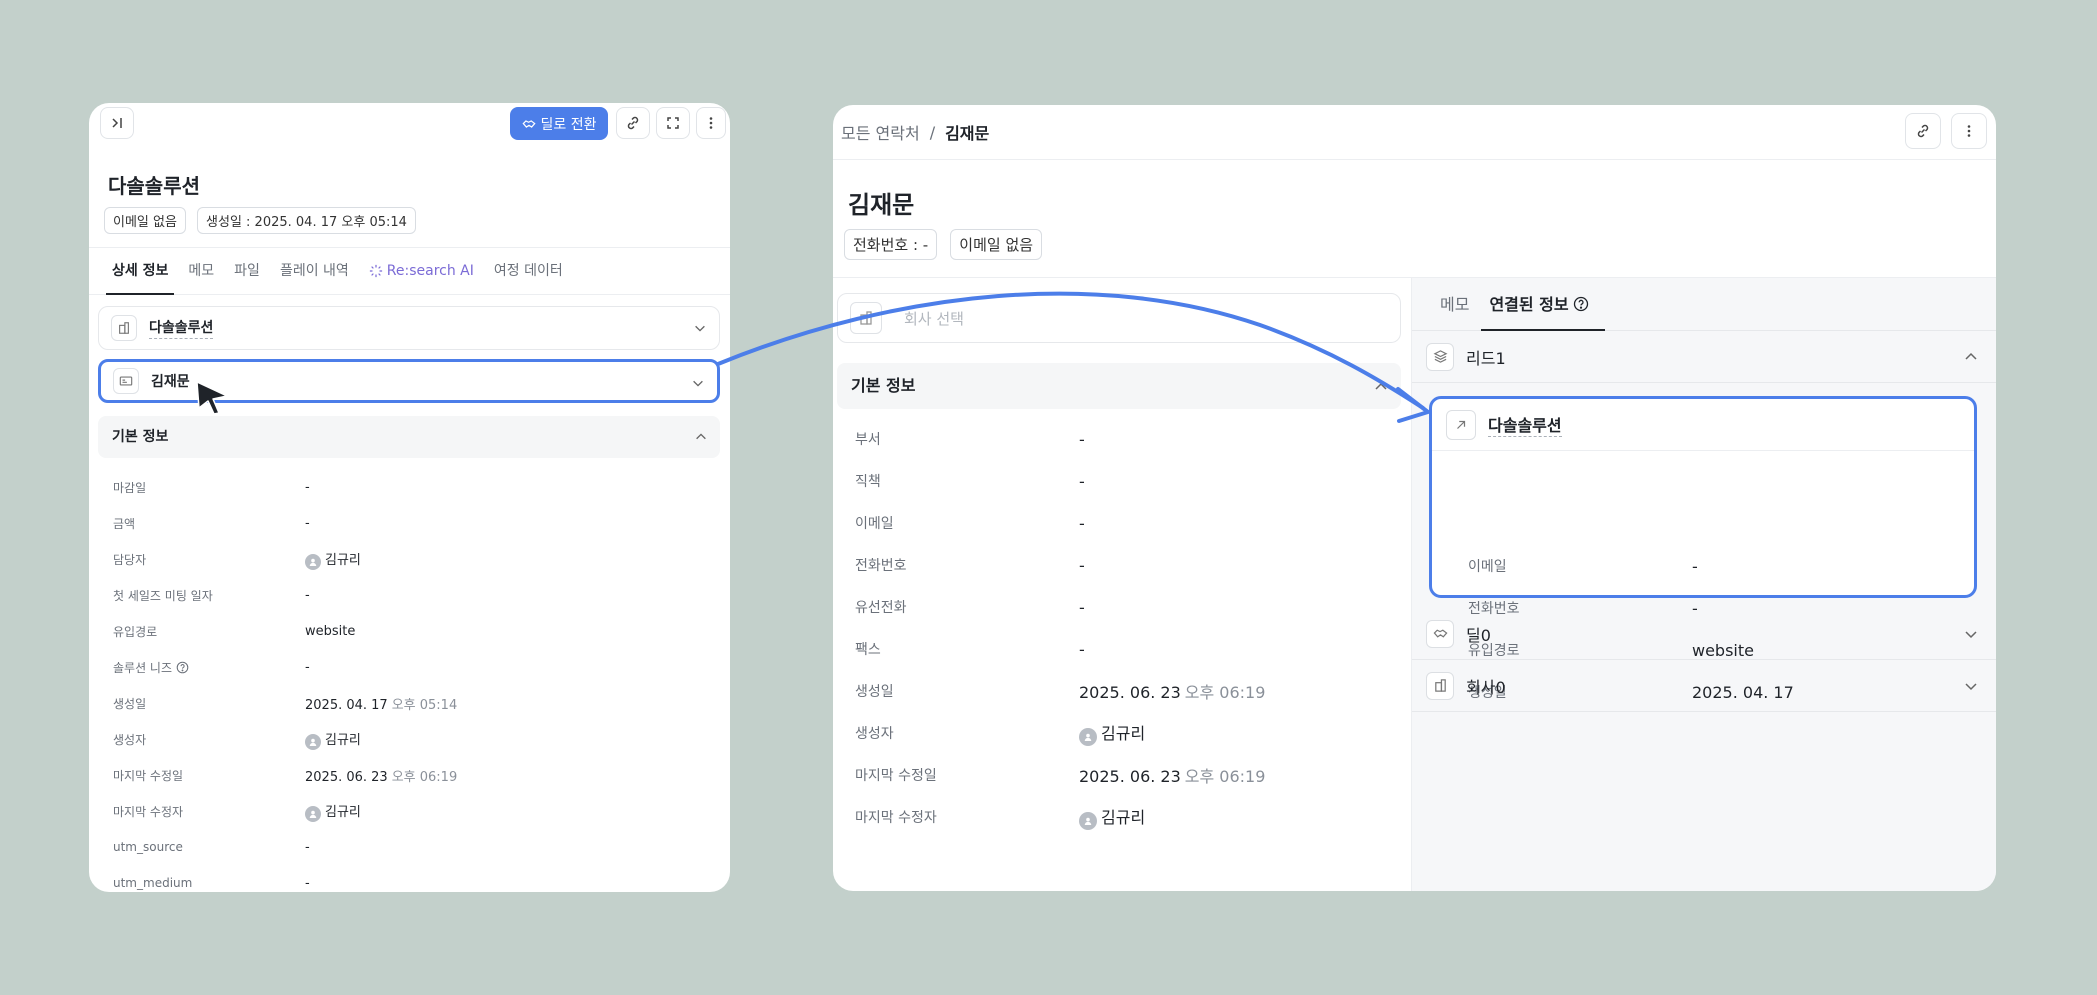  What do you see at coordinates (881, 608) in the screenshot?
I see `field-label-text: 유선전화` at bounding box center [881, 608].